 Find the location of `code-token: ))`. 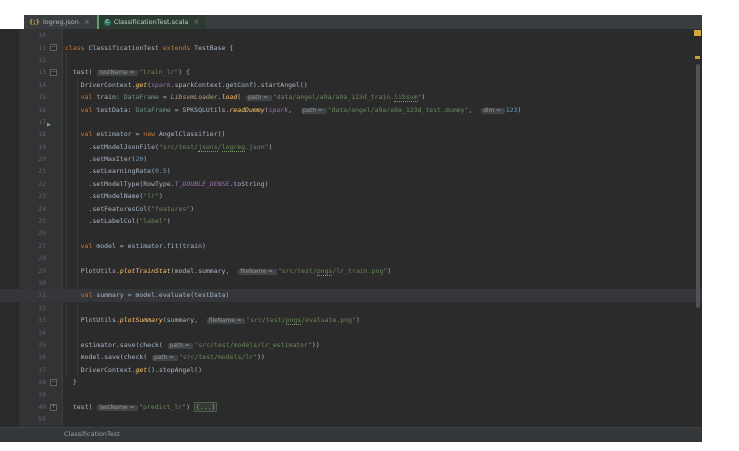

code-token: )) is located at coordinates (261, 357).